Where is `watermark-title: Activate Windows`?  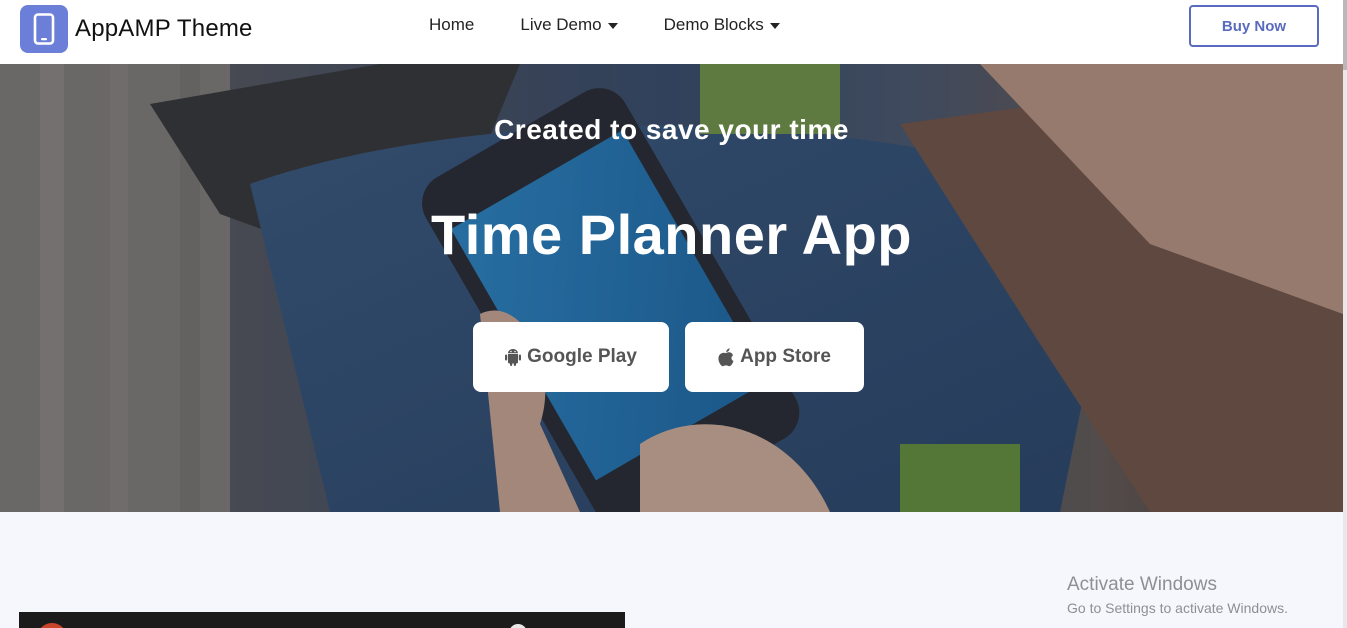
watermark-title: Activate Windows is located at coordinates (1142, 584).